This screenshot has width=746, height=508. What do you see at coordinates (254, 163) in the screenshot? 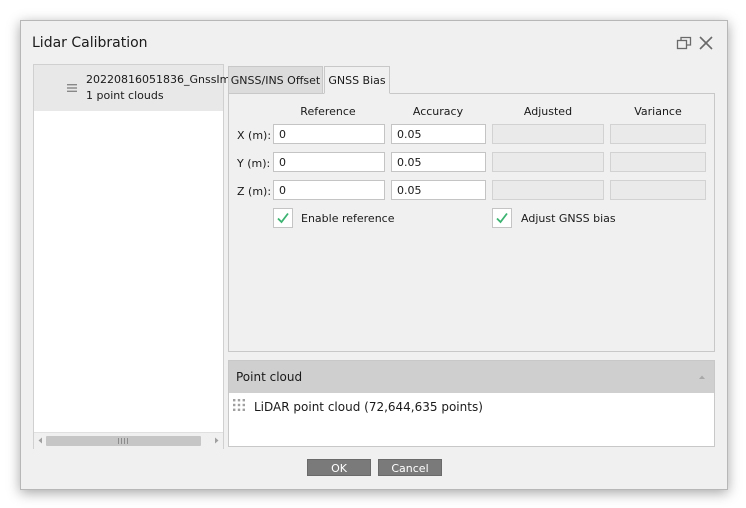
I see `row-label-y: Y (m):` at bounding box center [254, 163].